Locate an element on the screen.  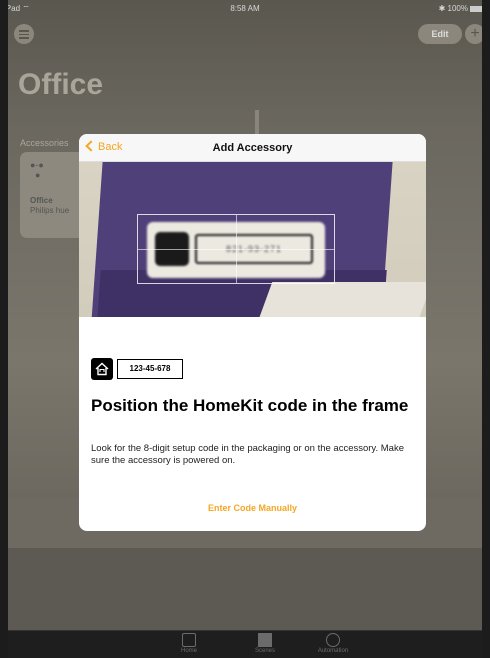
tab-scenes: Scenes is located at coordinates (265, 643).